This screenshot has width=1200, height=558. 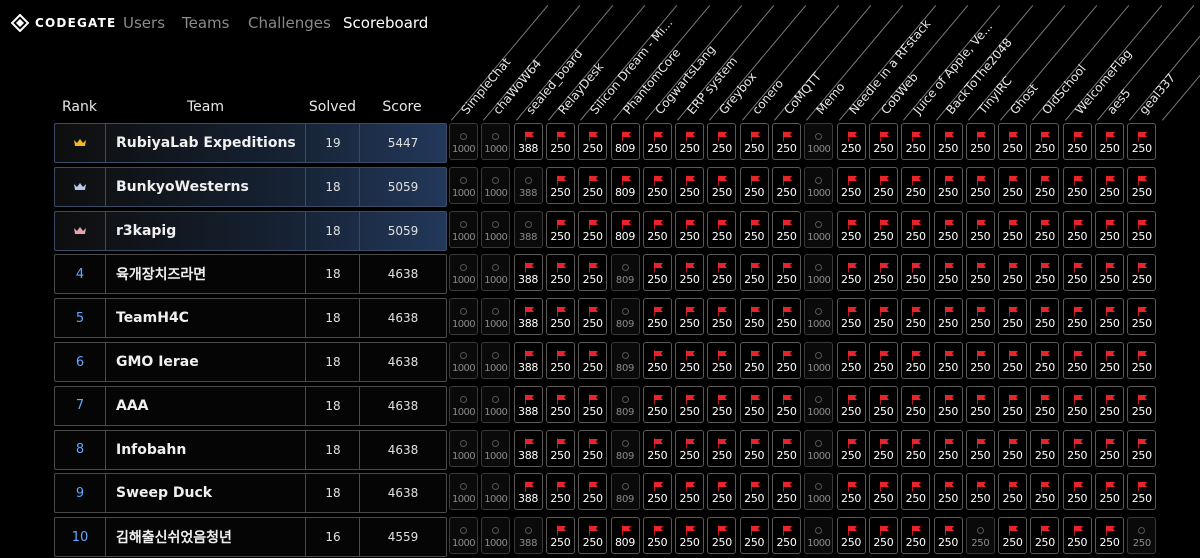 What do you see at coordinates (831, 98) in the screenshot?
I see `challenge-header: Memo` at bounding box center [831, 98].